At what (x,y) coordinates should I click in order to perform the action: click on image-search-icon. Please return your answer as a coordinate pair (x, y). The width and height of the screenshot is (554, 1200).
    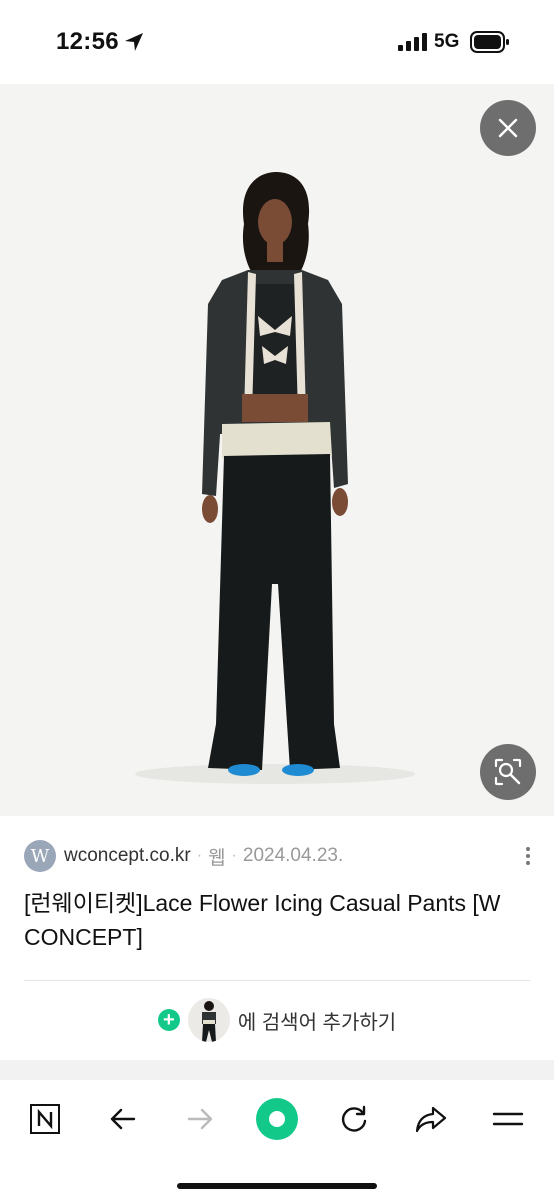
    Looking at the image, I should click on (508, 772).